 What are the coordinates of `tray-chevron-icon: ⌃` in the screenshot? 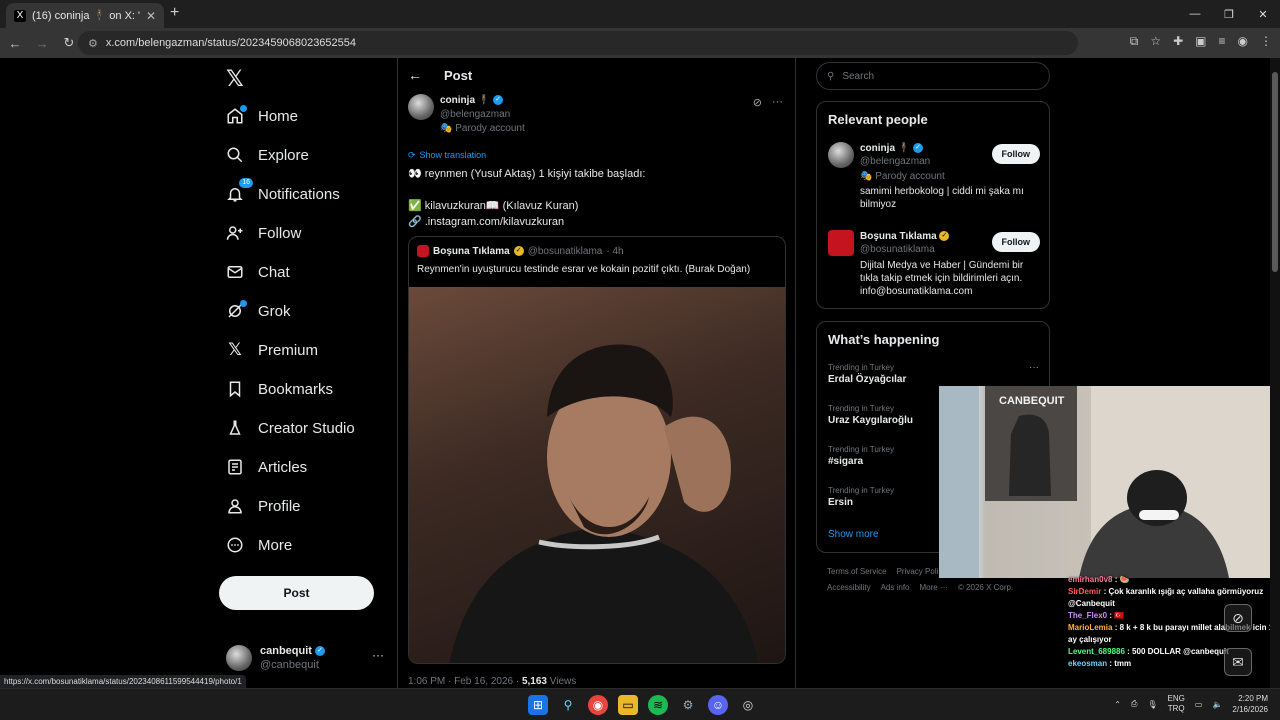 It's located at (1117, 704).